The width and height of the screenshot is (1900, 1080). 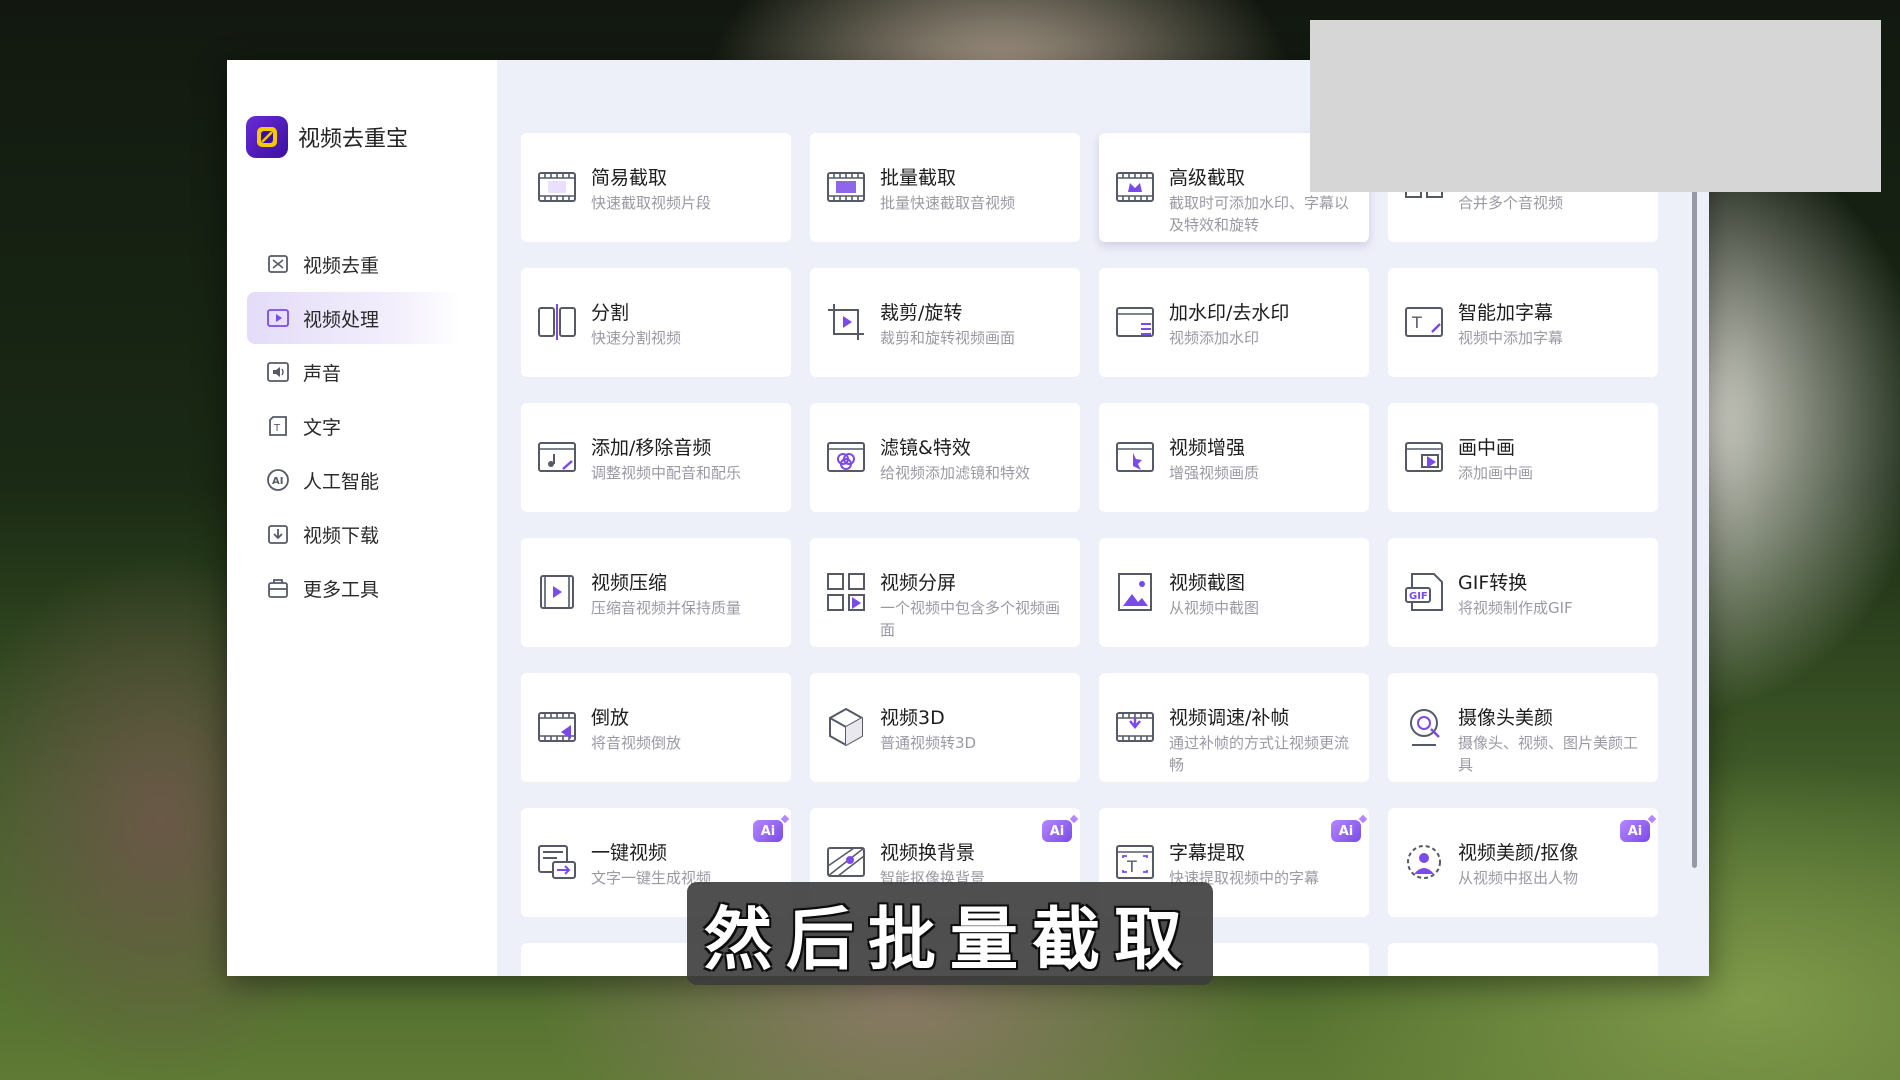 What do you see at coordinates (666, 473) in the screenshot?
I see `tool-description: 调整视频中配音和配乐` at bounding box center [666, 473].